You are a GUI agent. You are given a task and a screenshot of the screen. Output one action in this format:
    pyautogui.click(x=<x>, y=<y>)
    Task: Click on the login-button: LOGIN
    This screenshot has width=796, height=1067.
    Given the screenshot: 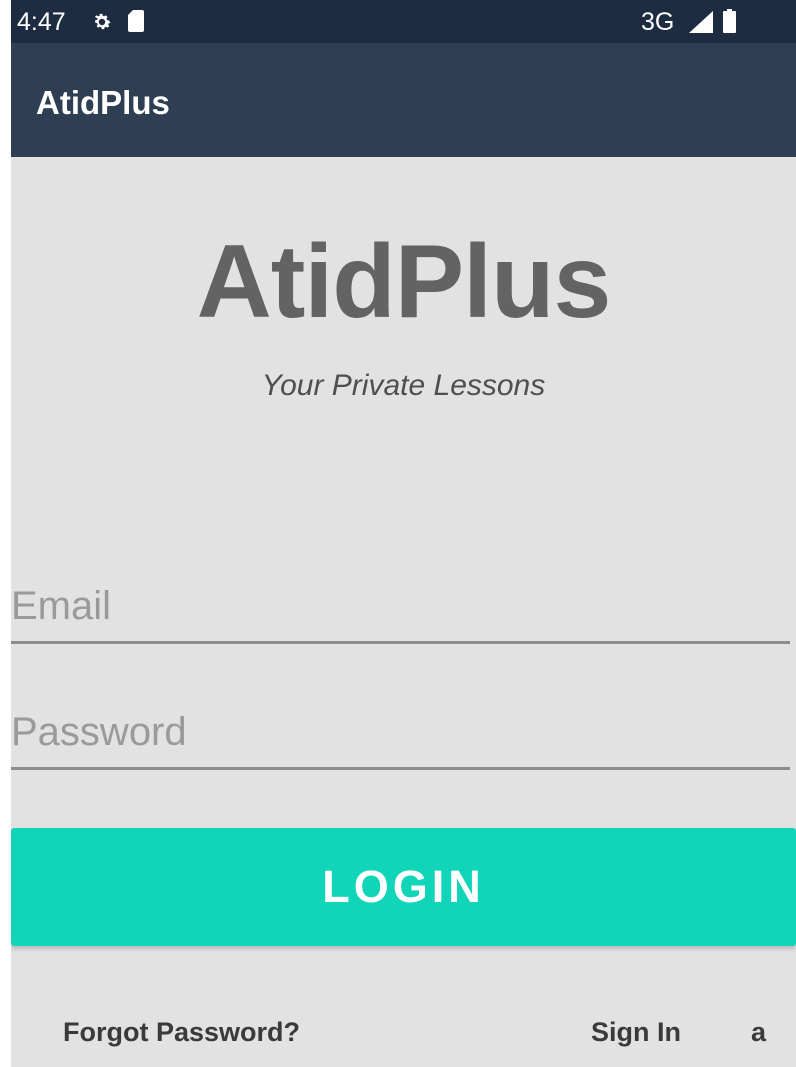 What is the action you would take?
    pyautogui.click(x=403, y=887)
    